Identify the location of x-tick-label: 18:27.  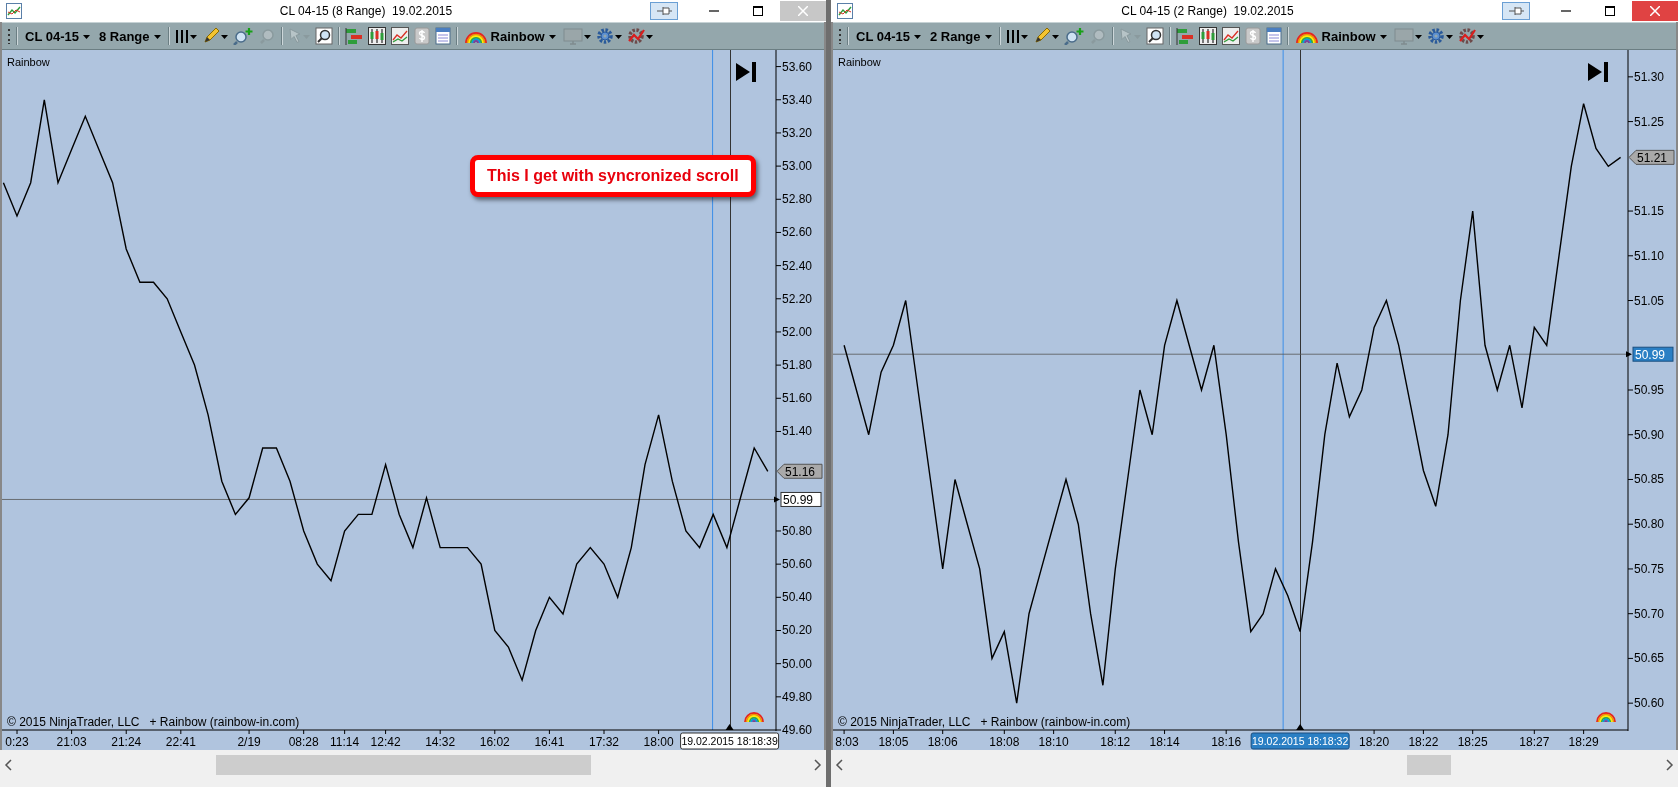
(1534, 742).